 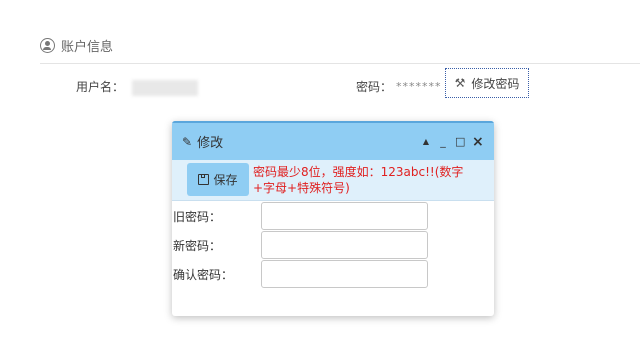 I want to click on new-password-row: 新密码：, so click(x=333, y=245).